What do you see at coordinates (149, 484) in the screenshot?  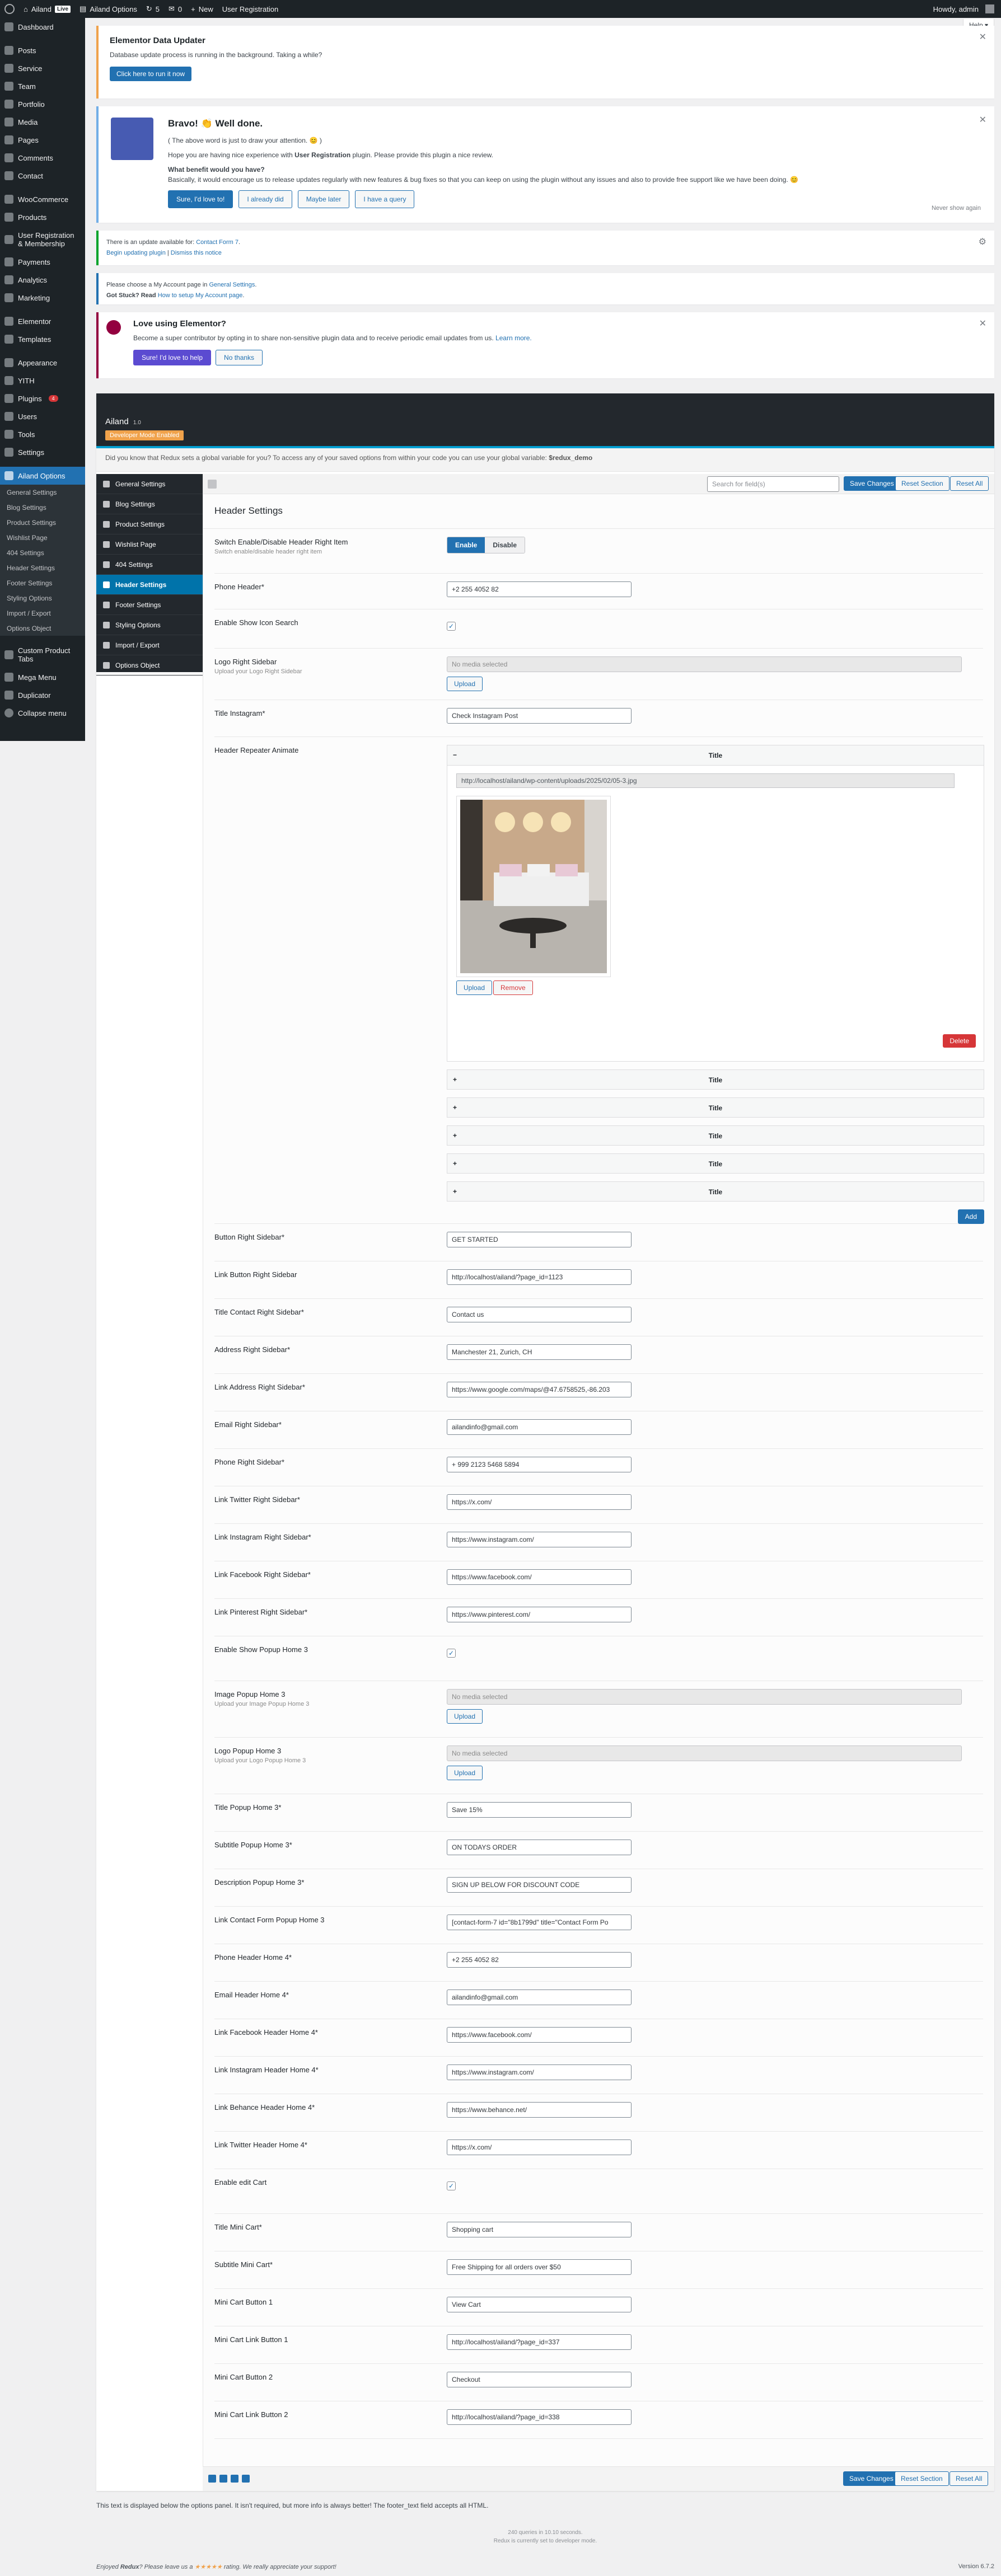 I see `redux-nav-general: General Settings` at bounding box center [149, 484].